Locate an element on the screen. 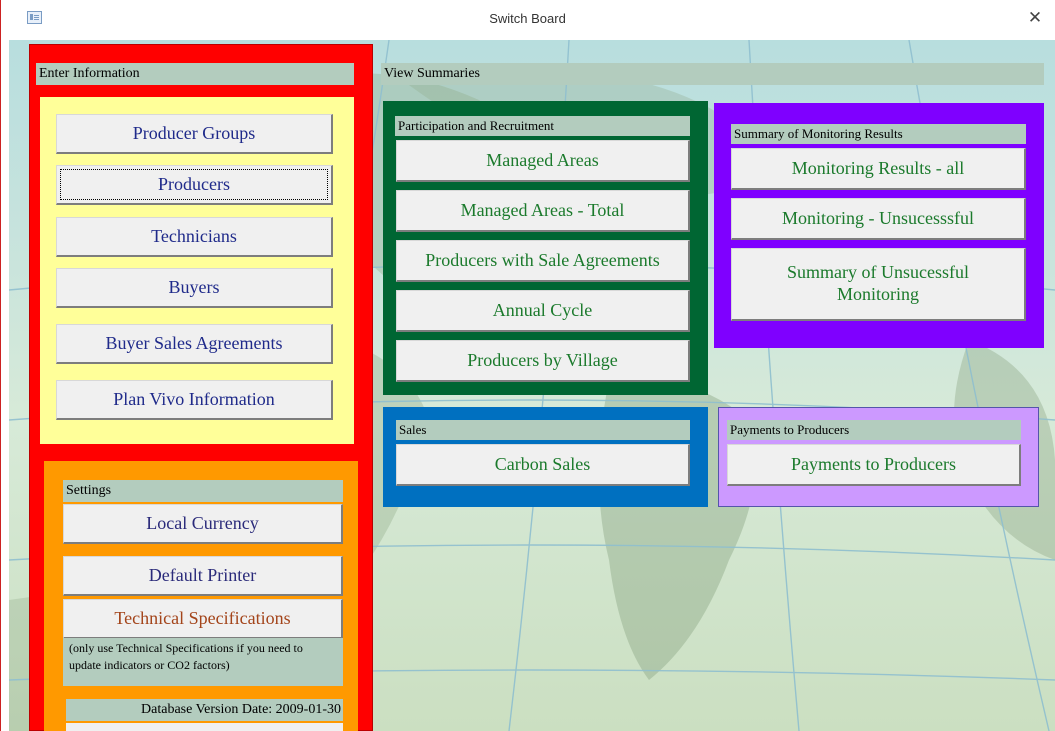  default-printer-button: Default Printer is located at coordinates (203, 576).